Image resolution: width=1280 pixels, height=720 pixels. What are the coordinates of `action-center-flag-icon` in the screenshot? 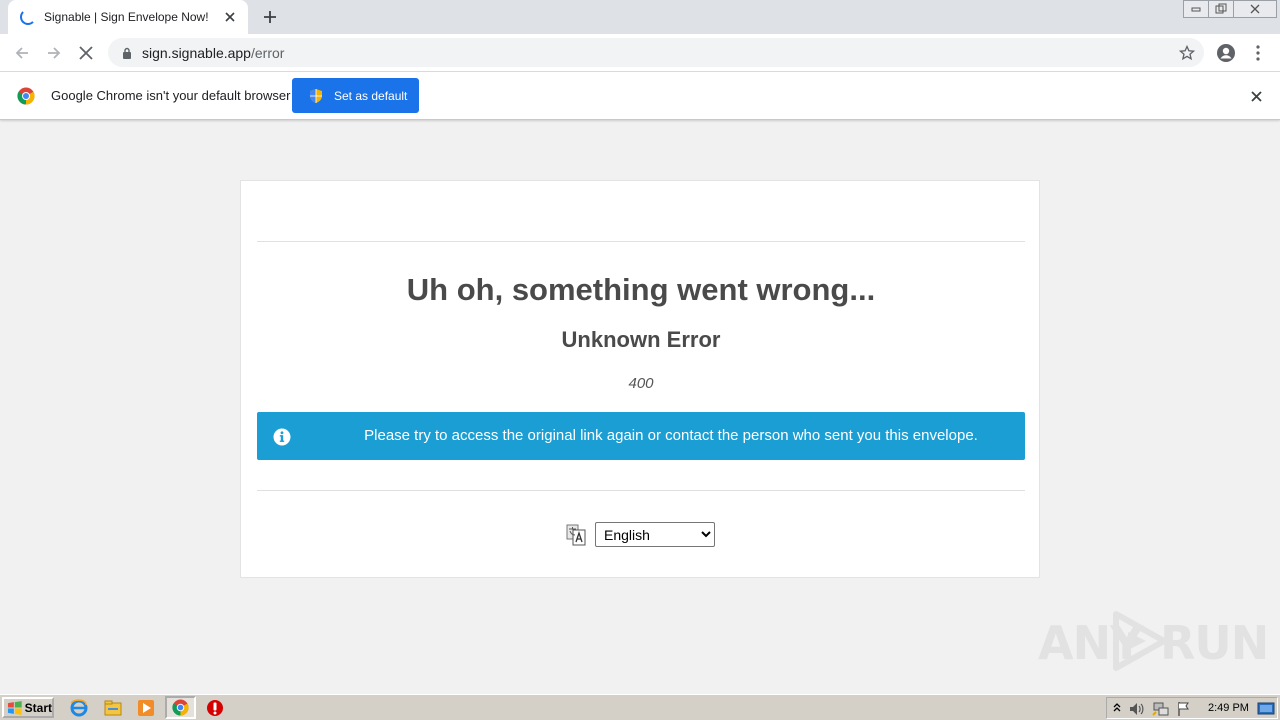 It's located at (1184, 709).